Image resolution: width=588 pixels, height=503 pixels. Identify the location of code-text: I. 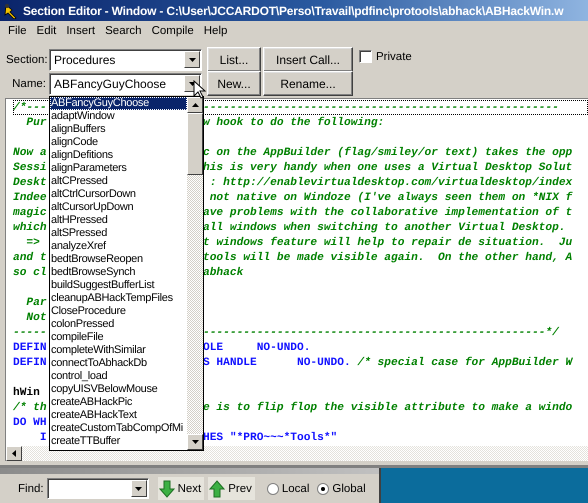
(42, 438).